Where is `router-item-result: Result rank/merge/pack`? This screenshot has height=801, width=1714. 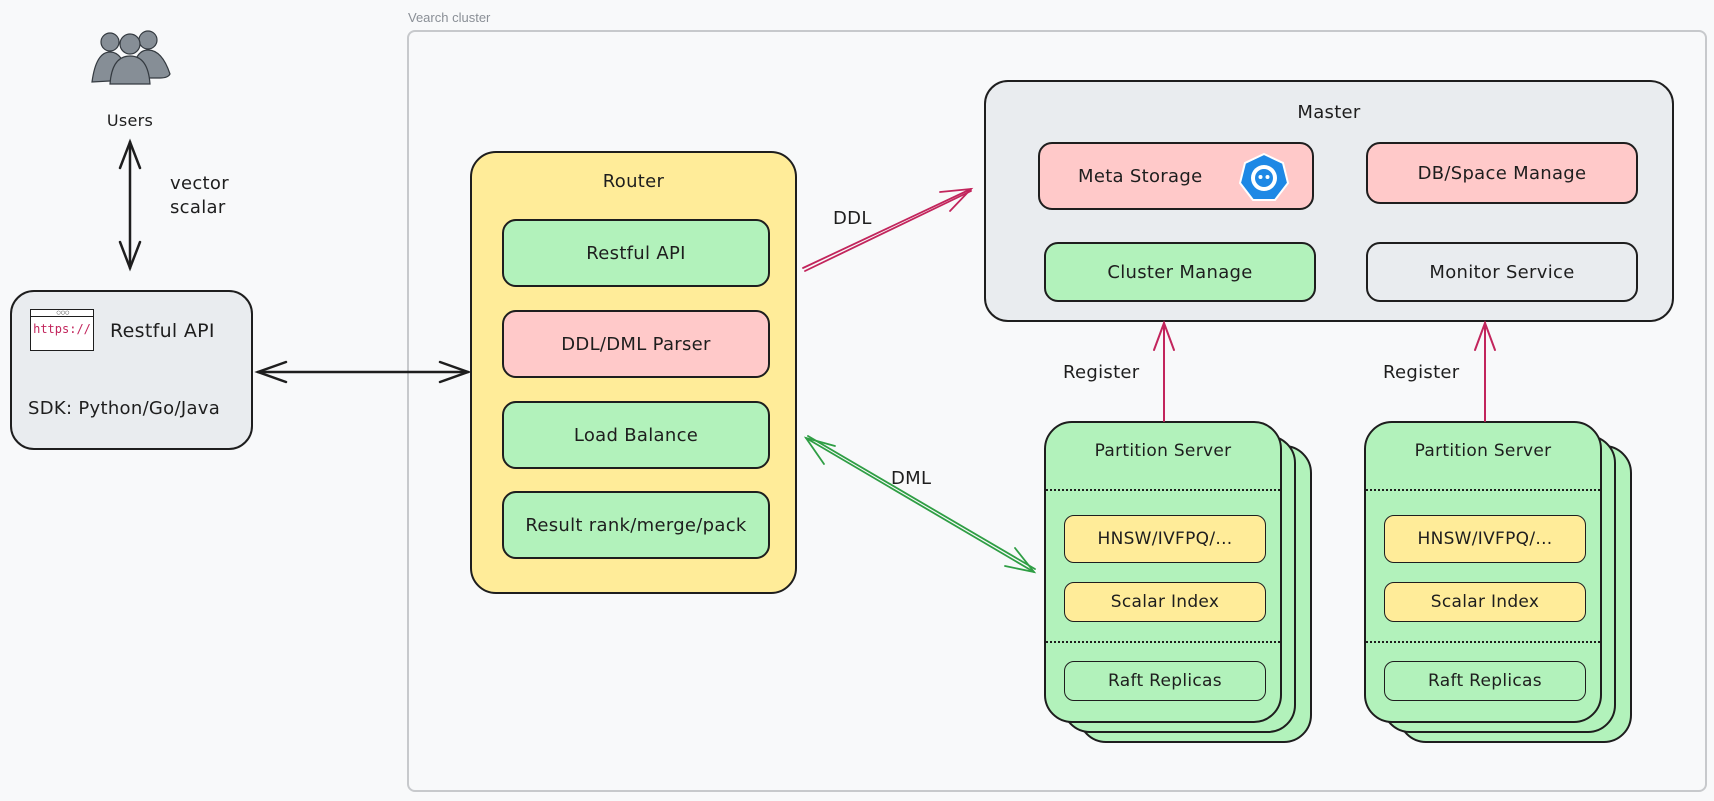
router-item-result: Result rank/merge/pack is located at coordinates (636, 525).